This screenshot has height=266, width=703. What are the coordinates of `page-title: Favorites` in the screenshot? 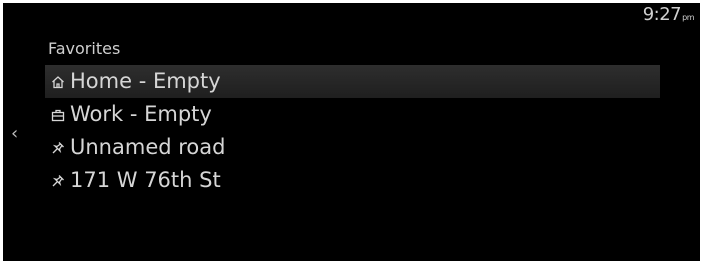 It's located at (84, 48).